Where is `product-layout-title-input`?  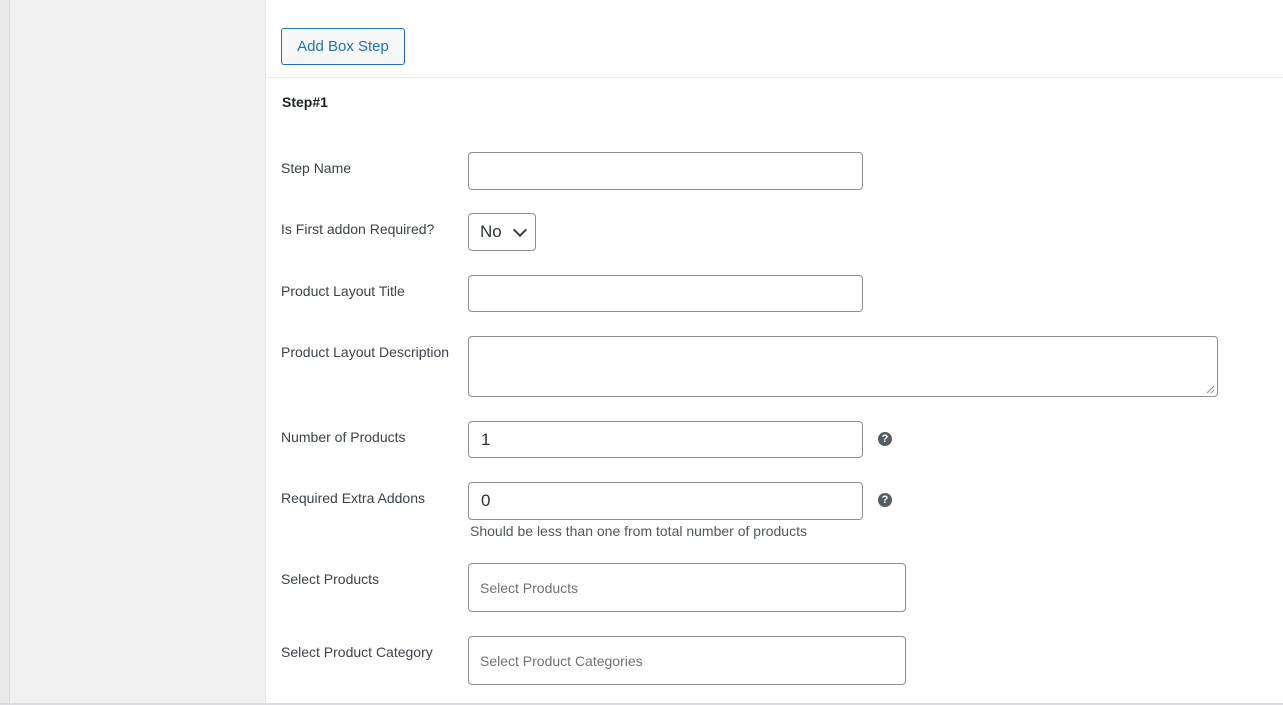 product-layout-title-input is located at coordinates (665, 293).